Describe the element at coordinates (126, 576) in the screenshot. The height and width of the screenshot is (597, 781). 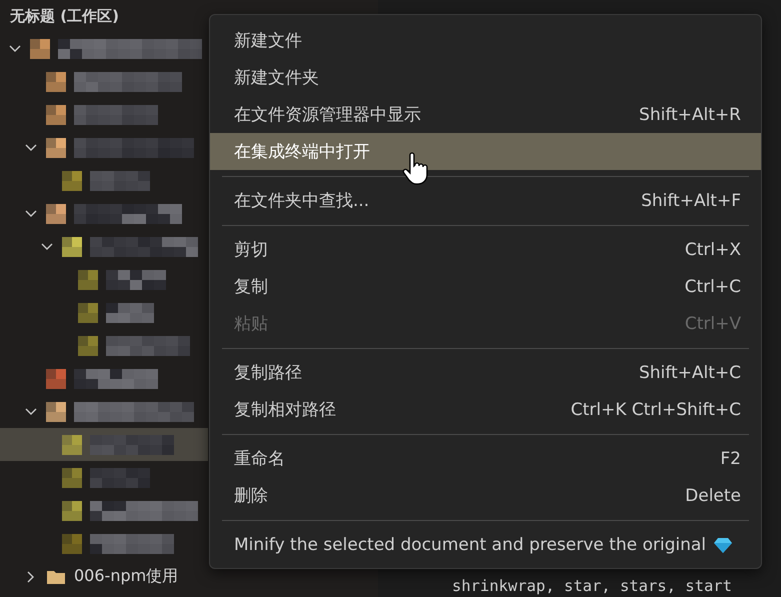
I see `folder-label: 006-npm使用` at that location.